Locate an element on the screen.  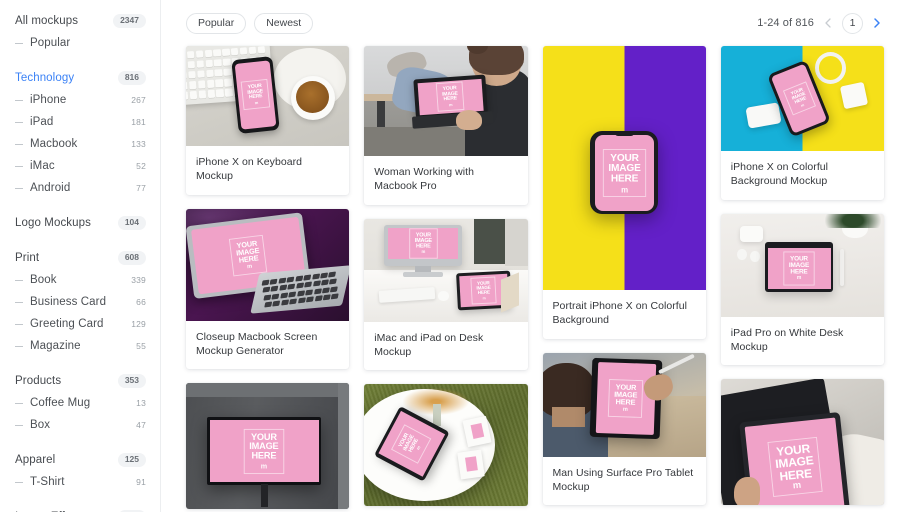
apple-pencil is located at coordinates (842, 267).